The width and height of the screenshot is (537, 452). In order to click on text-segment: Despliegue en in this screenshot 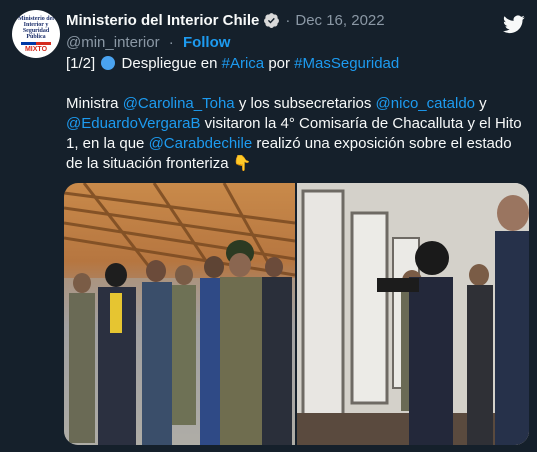, I will do `click(169, 63)`.